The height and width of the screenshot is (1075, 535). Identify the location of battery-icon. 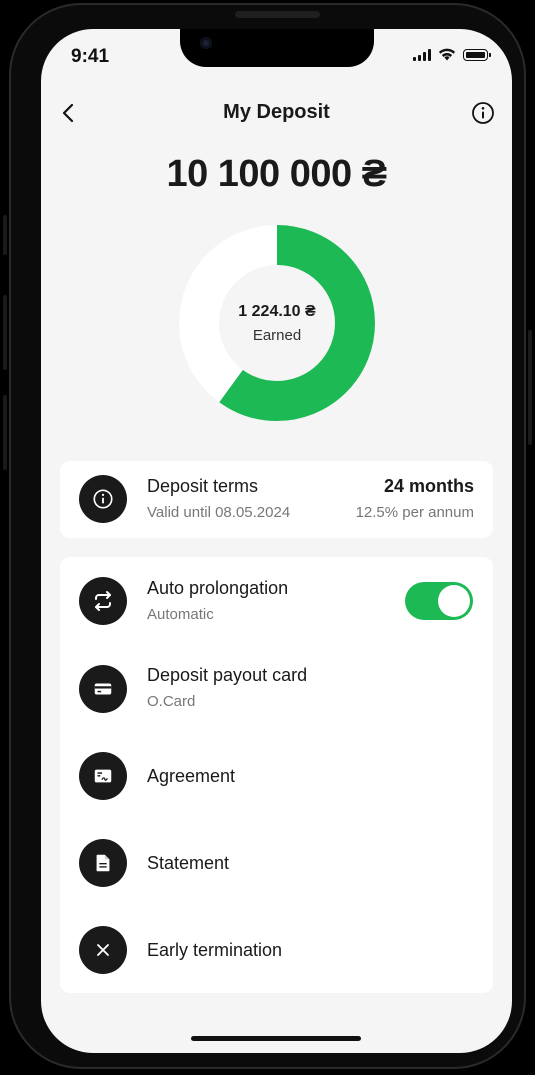
(477, 54).